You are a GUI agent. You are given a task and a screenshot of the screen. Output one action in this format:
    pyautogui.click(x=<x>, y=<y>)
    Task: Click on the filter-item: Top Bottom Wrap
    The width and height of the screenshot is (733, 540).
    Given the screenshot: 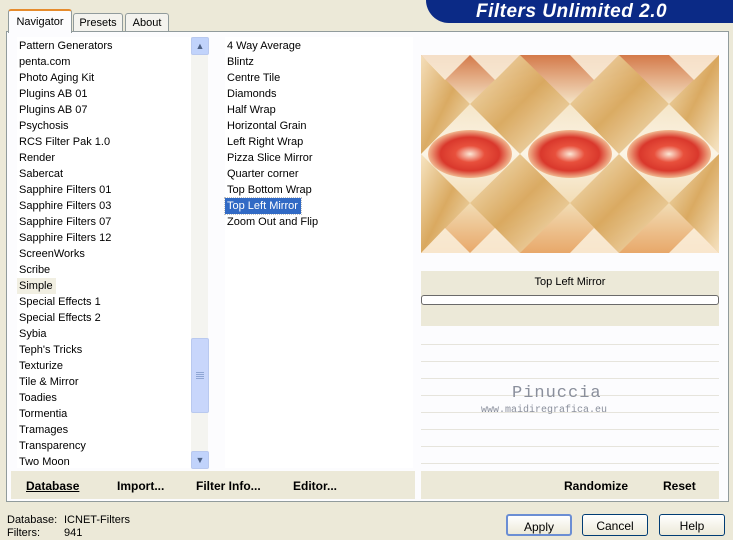 What is the action you would take?
    pyautogui.click(x=270, y=190)
    